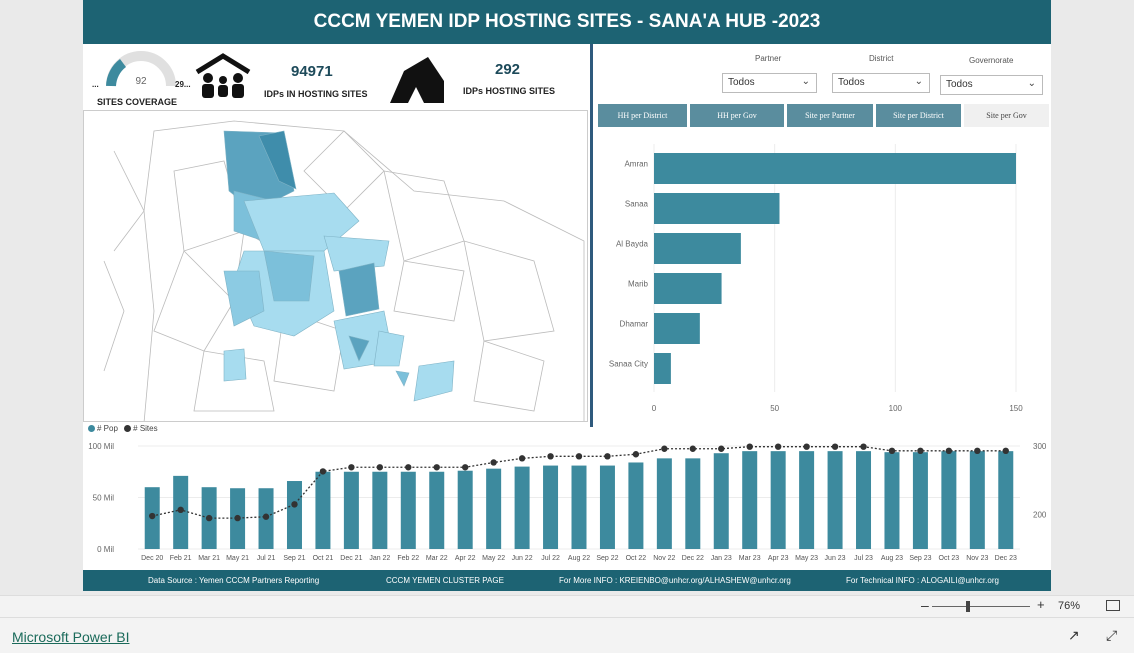  What do you see at coordinates (1069, 606) in the screenshot?
I see `zoom-level: 76%` at bounding box center [1069, 606].